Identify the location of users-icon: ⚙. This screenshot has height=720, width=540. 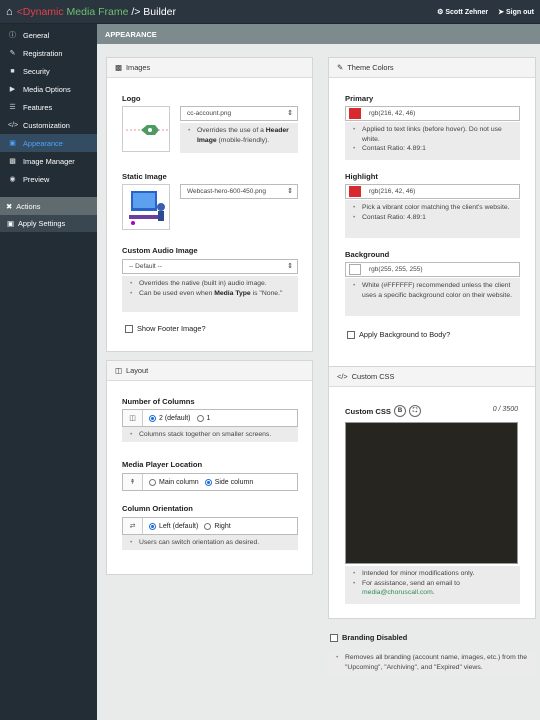
(440, 12).